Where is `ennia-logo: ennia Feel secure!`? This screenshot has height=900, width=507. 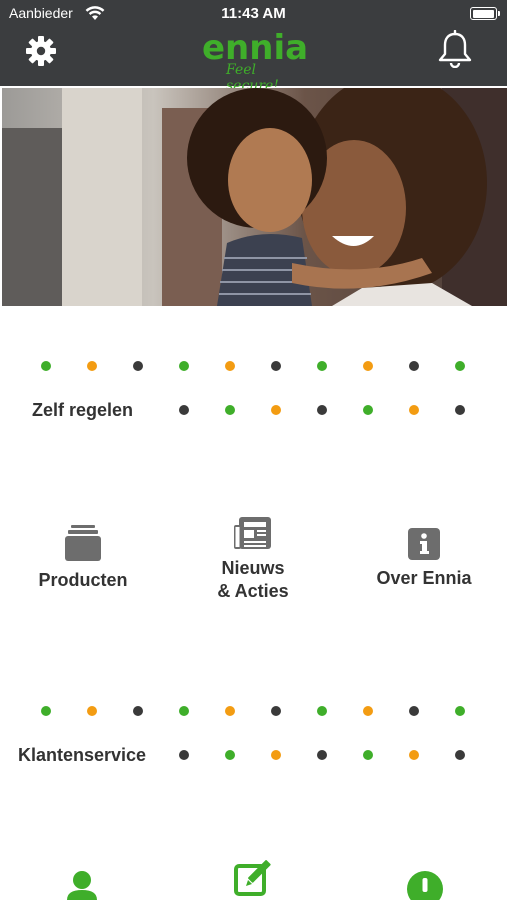 ennia-logo: ennia Feel secure! is located at coordinates (255, 61).